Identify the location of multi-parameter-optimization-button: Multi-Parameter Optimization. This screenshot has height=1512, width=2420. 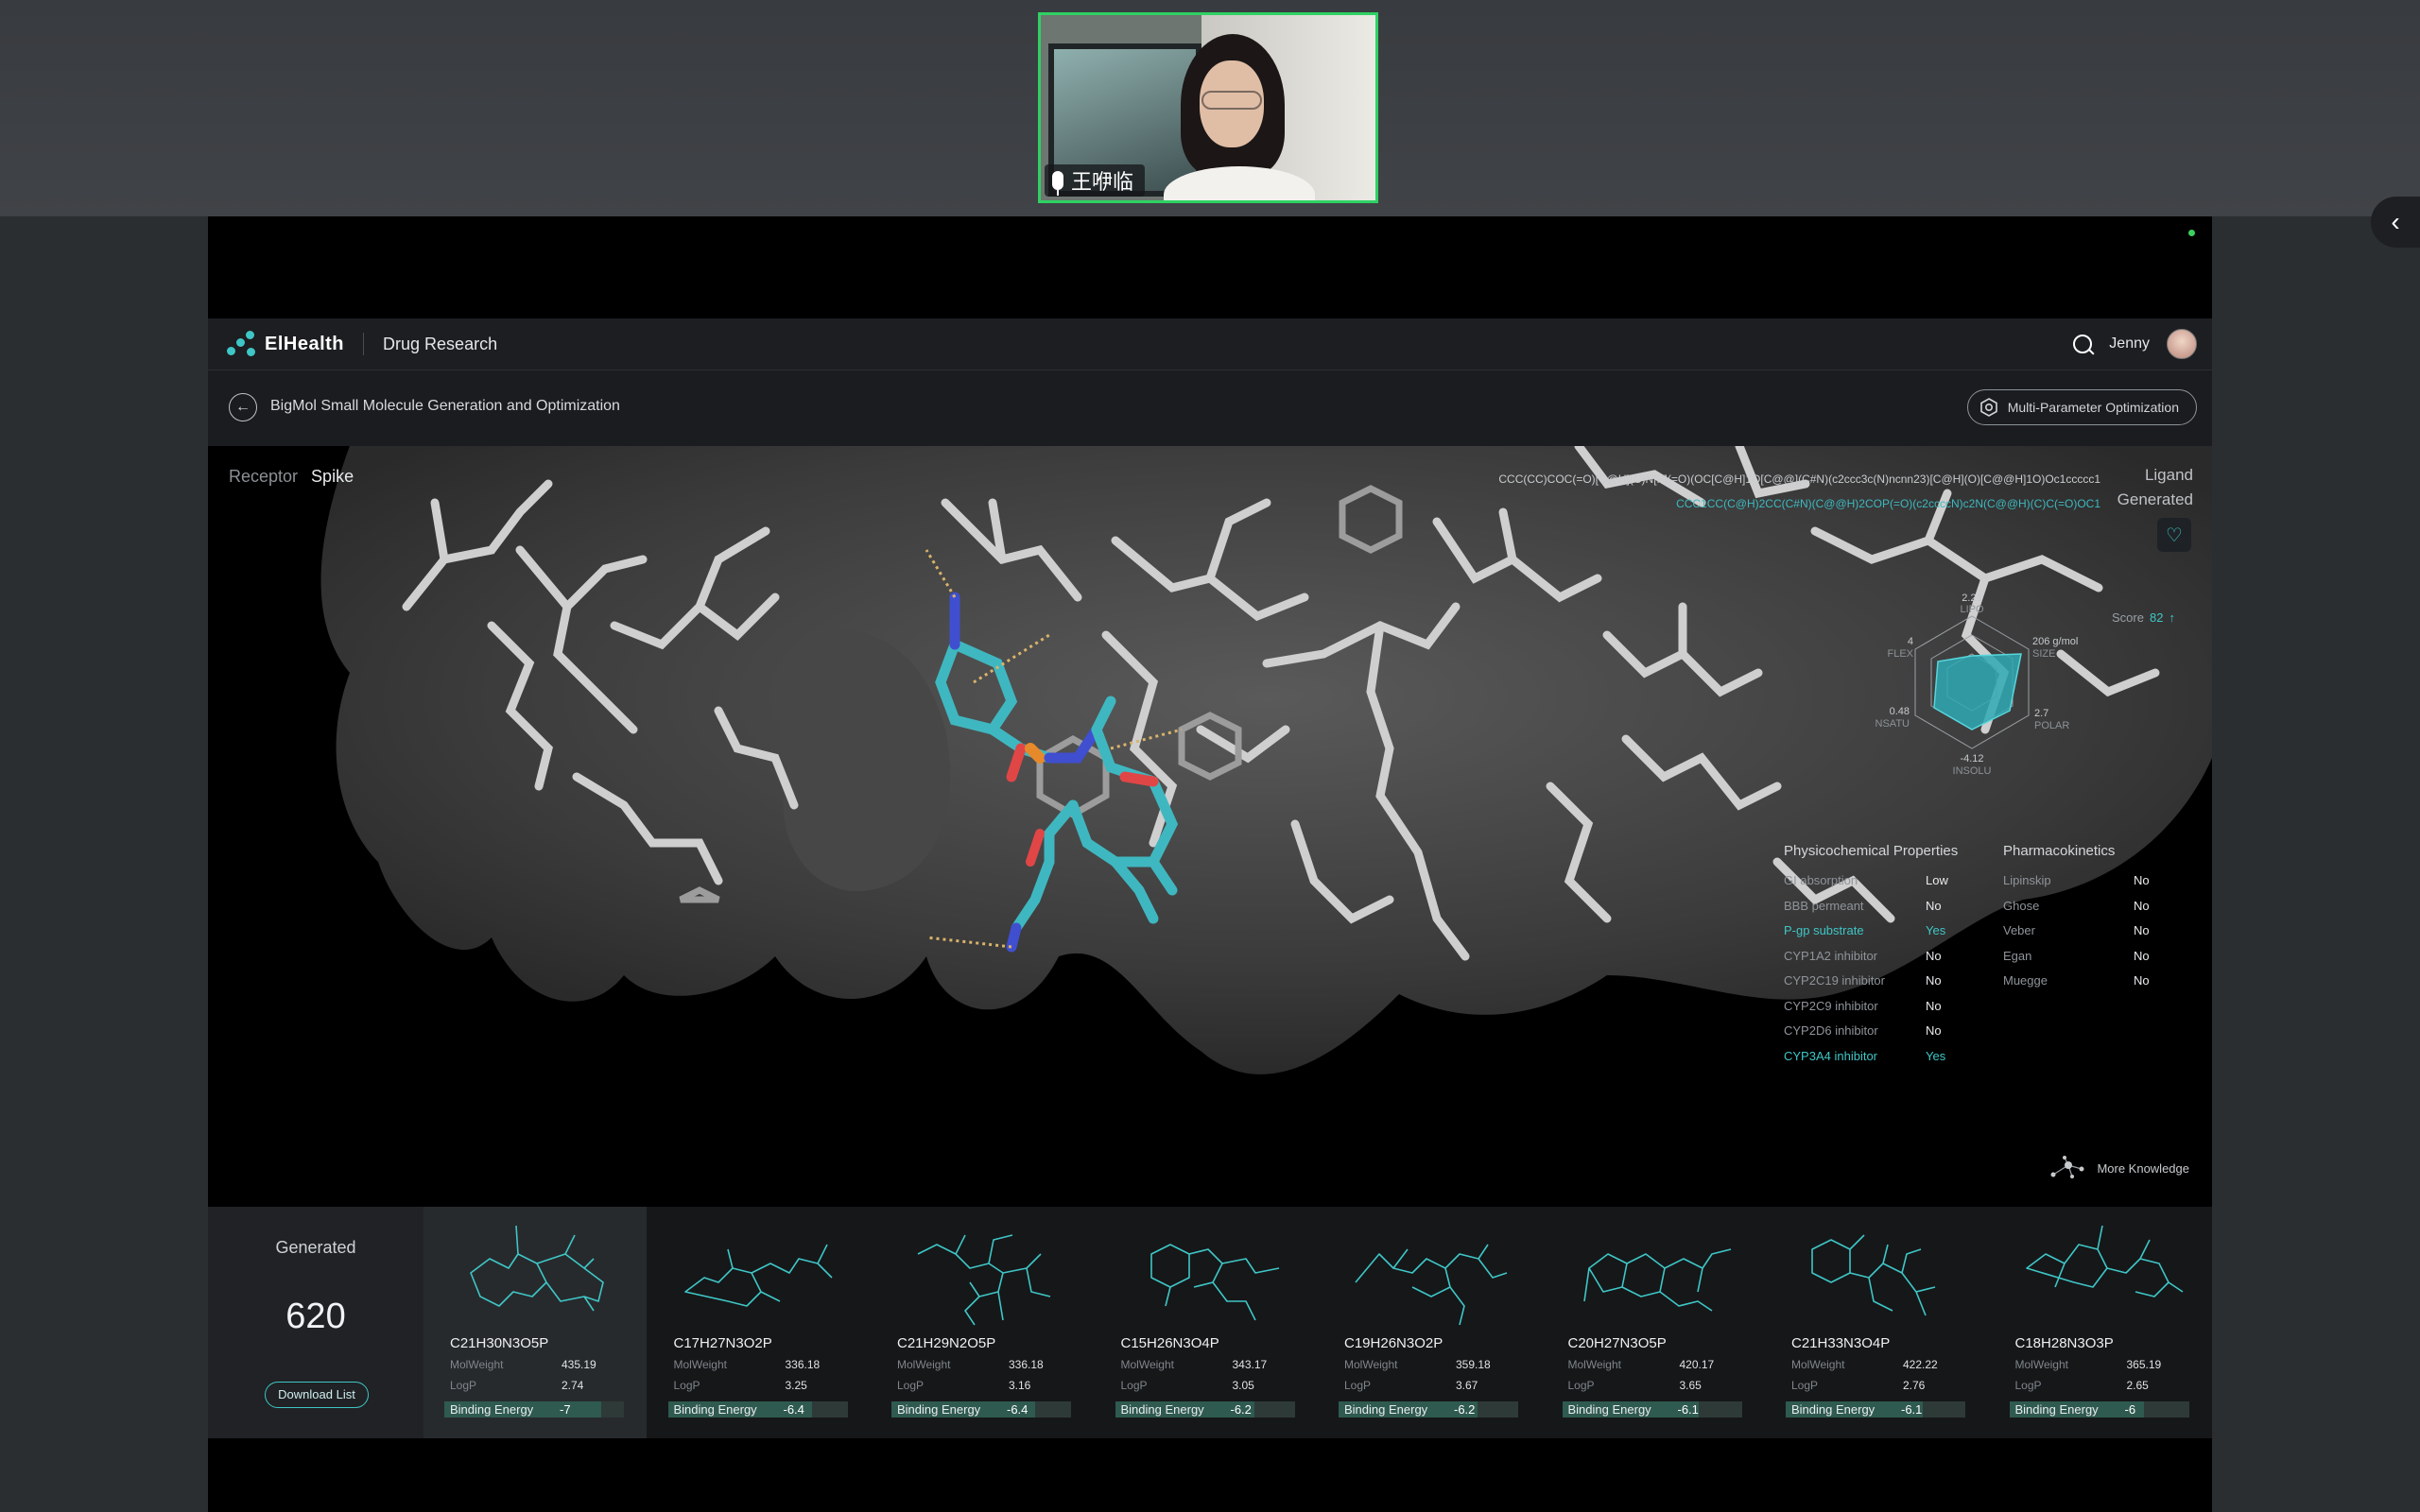
(2081, 407).